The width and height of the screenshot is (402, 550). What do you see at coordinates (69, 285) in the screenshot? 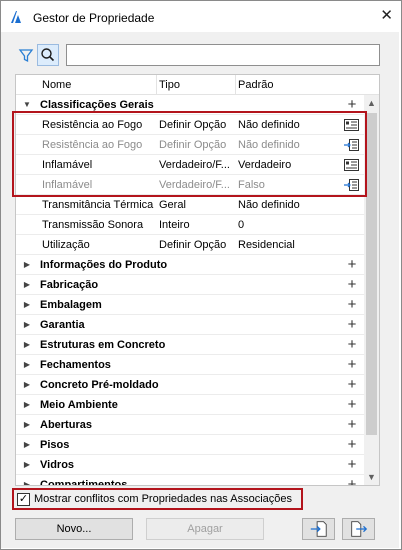
I see `group-label: Fabricação` at bounding box center [69, 285].